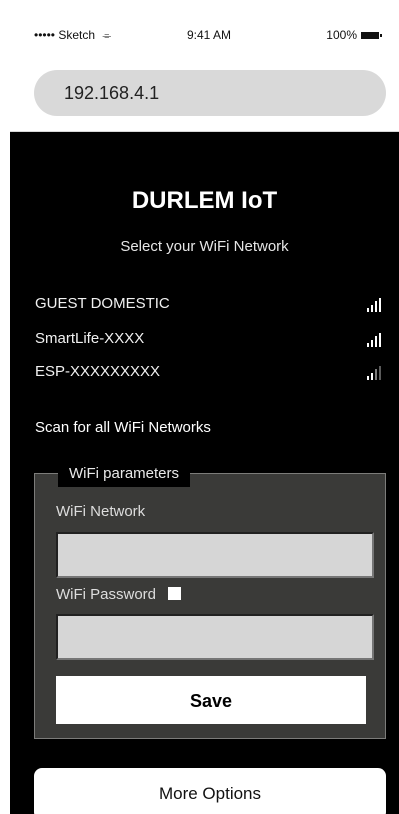 The height and width of the screenshot is (814, 399). What do you see at coordinates (209, 372) in the screenshot?
I see `network-item-3: ESP-XXXXXXXXX` at bounding box center [209, 372].